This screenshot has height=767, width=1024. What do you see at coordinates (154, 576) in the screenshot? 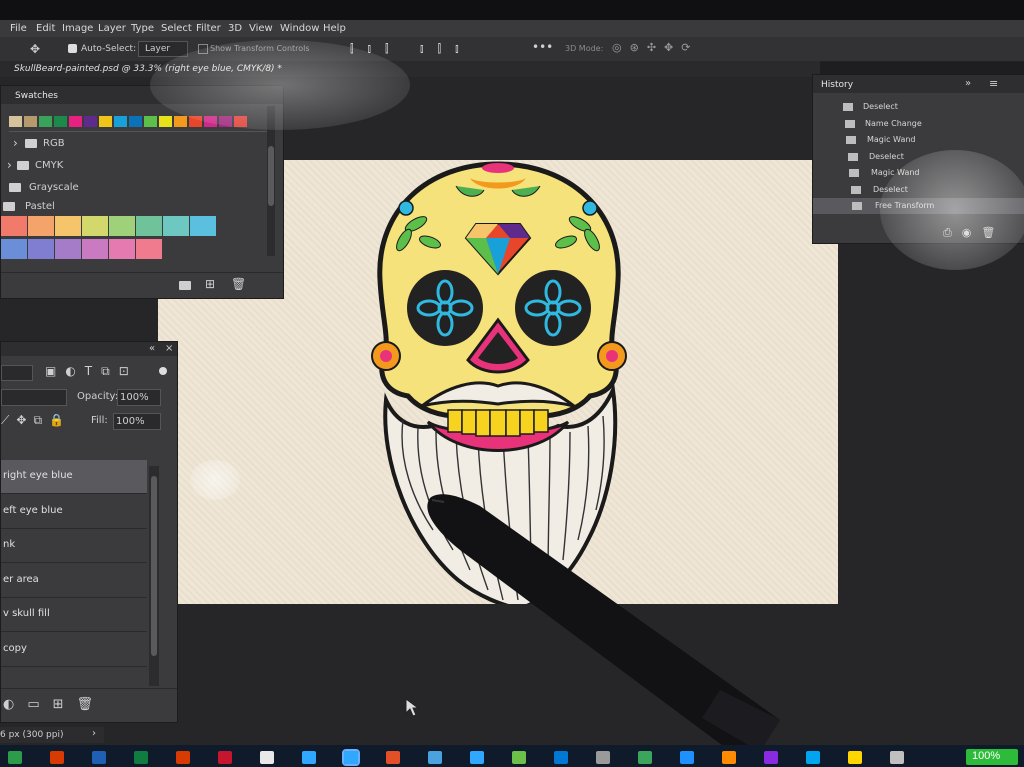
I see `layers-scrollbar` at bounding box center [154, 576].